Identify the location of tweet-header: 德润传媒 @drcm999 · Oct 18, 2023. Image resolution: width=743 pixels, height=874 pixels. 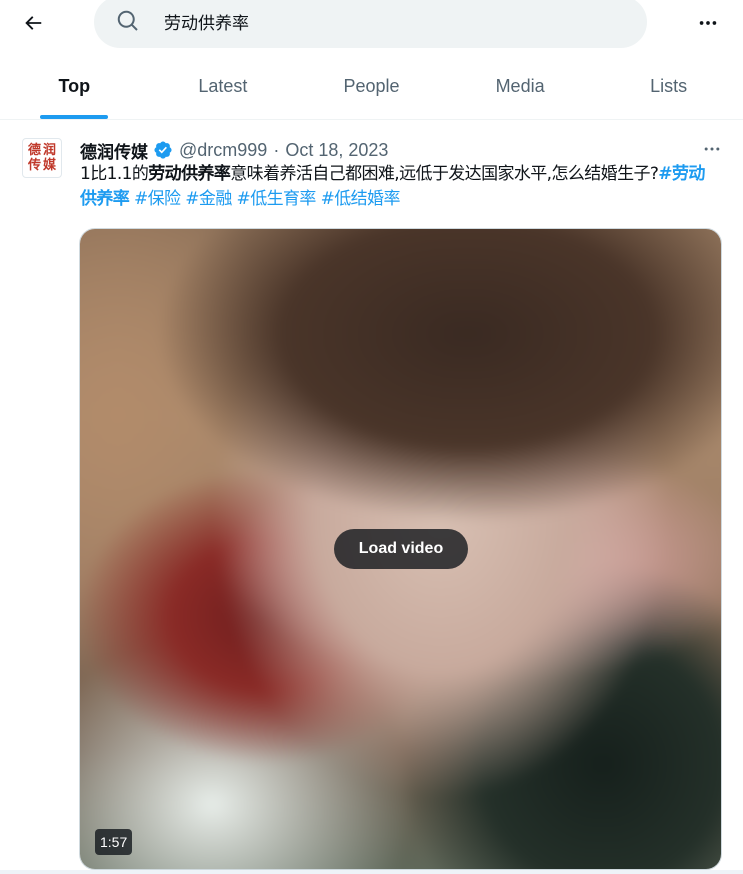
(234, 150).